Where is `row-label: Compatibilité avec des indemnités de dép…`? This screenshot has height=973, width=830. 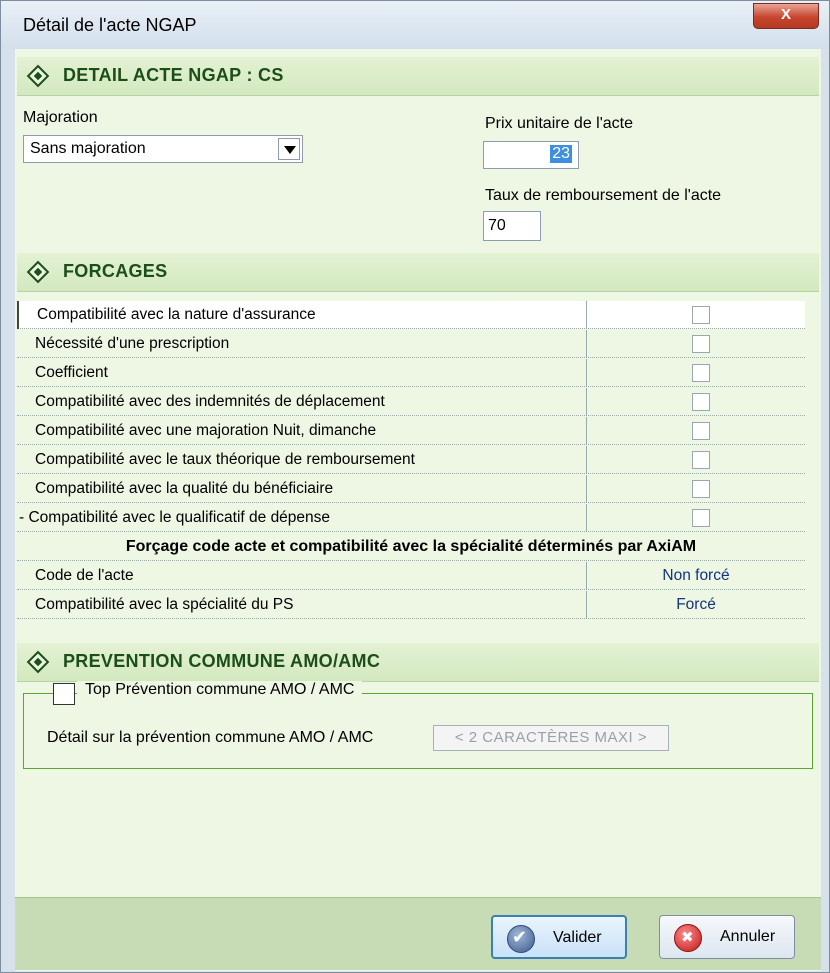 row-label: Compatibilité avec des indemnités de dép… is located at coordinates (210, 401).